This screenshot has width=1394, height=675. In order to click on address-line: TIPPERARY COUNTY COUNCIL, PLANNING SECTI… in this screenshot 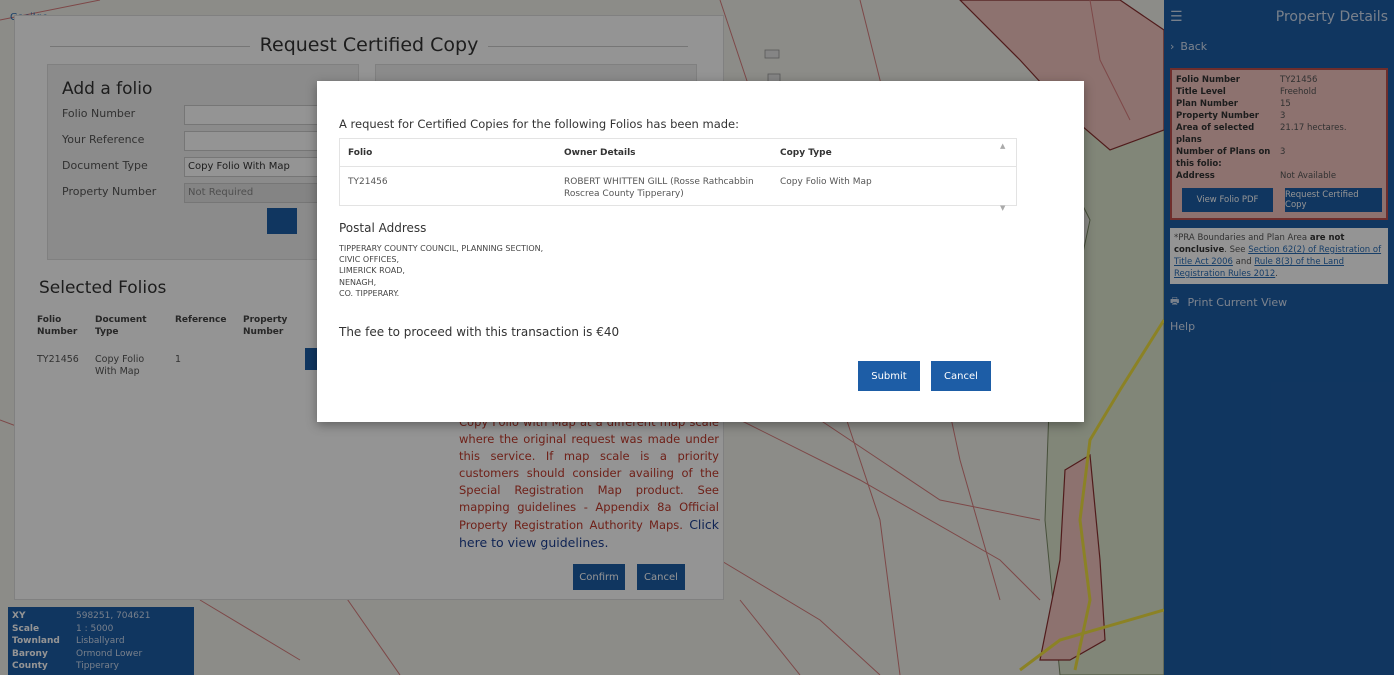, I will do `click(441, 248)`.